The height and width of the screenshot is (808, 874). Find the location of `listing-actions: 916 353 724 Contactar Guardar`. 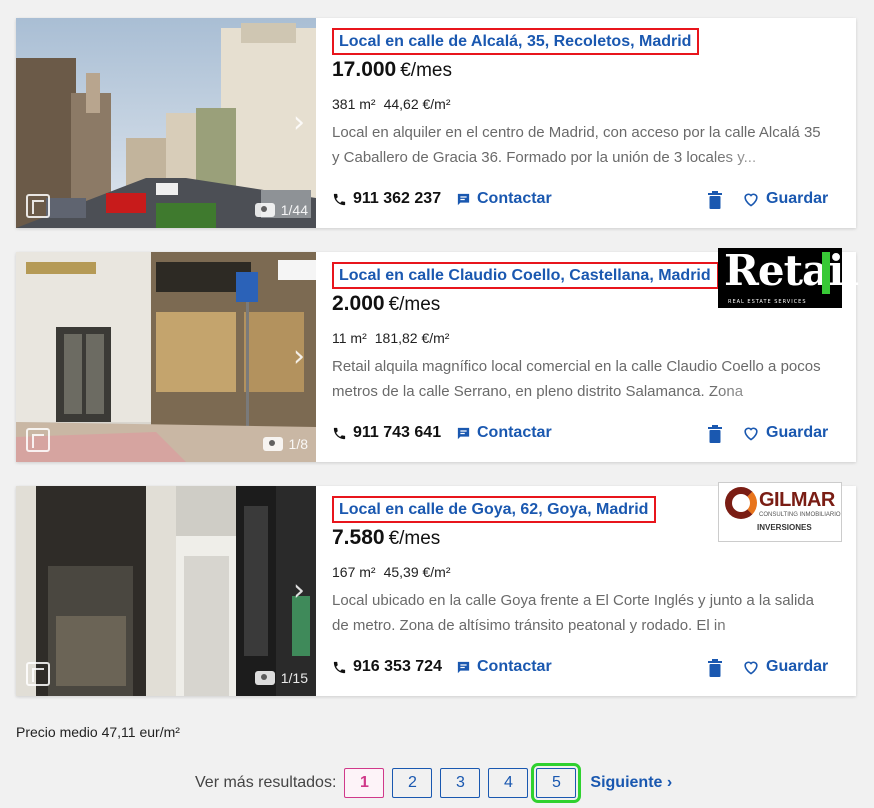

listing-actions: 916 353 724 Contactar Guardar is located at coordinates (590, 670).